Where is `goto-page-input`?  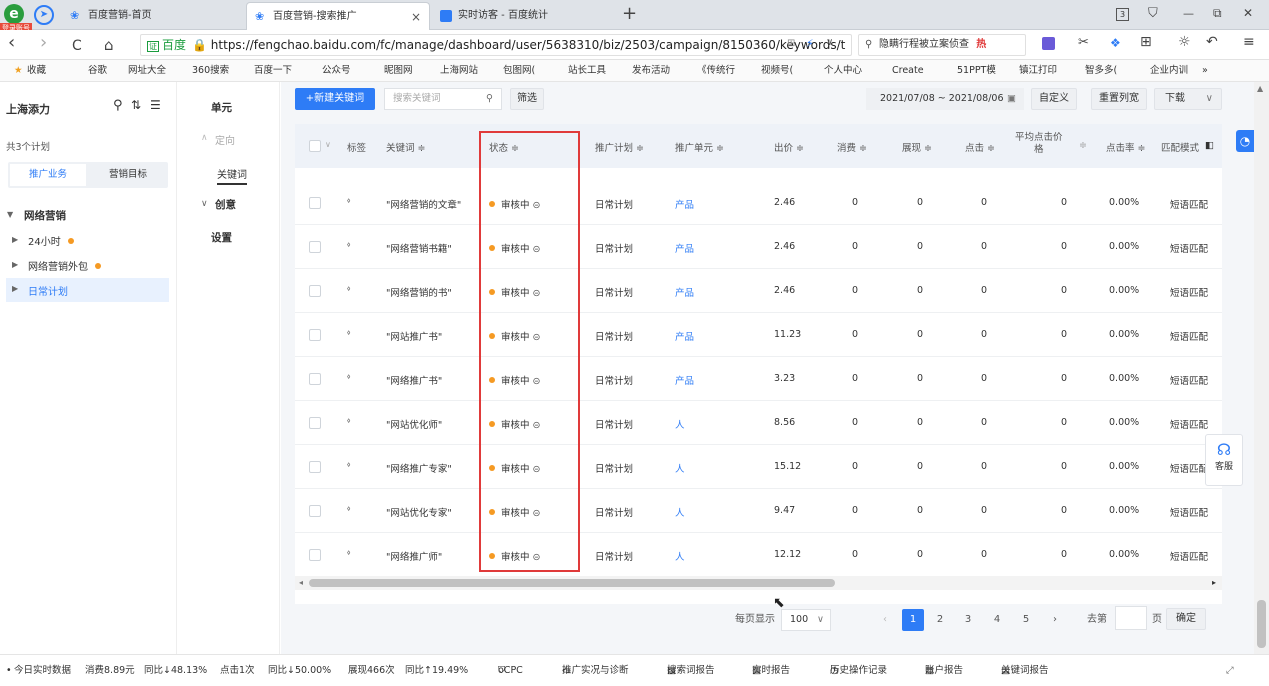 goto-page-input is located at coordinates (1131, 618).